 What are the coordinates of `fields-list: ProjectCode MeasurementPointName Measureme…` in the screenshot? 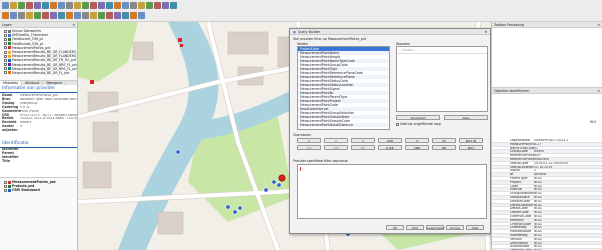 It's located at (343, 88).